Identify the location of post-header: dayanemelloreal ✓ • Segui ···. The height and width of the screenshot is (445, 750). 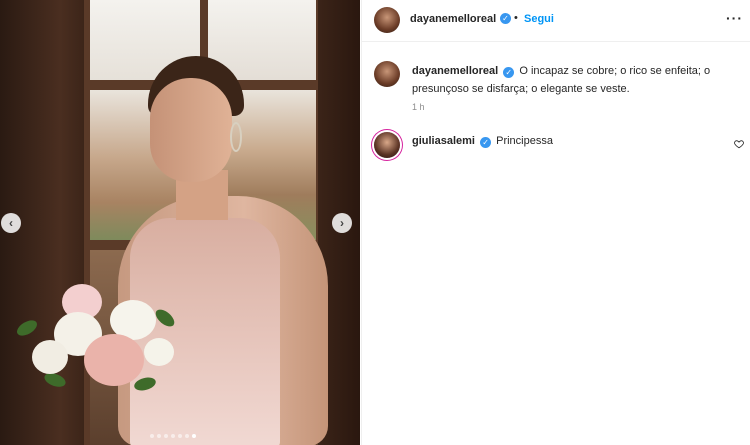
(556, 21).